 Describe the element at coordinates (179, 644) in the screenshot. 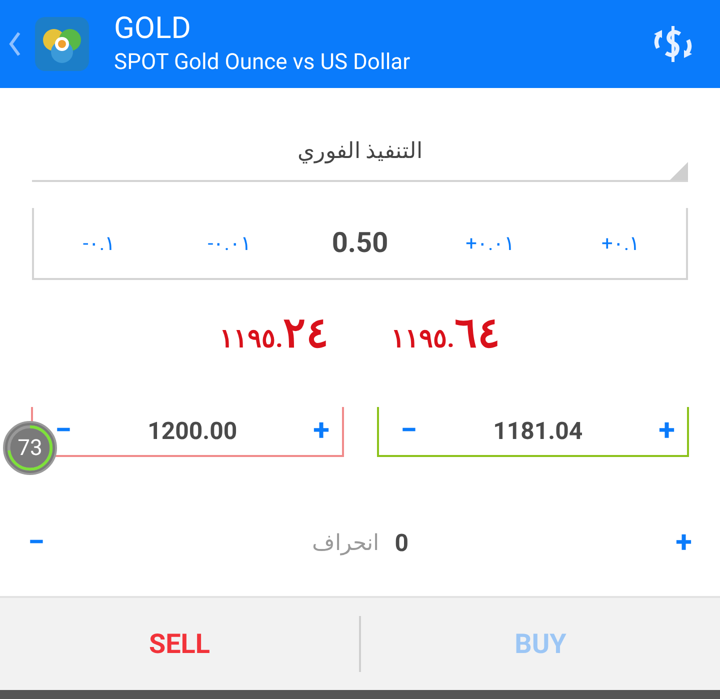

I see `trade-button: SELL` at that location.